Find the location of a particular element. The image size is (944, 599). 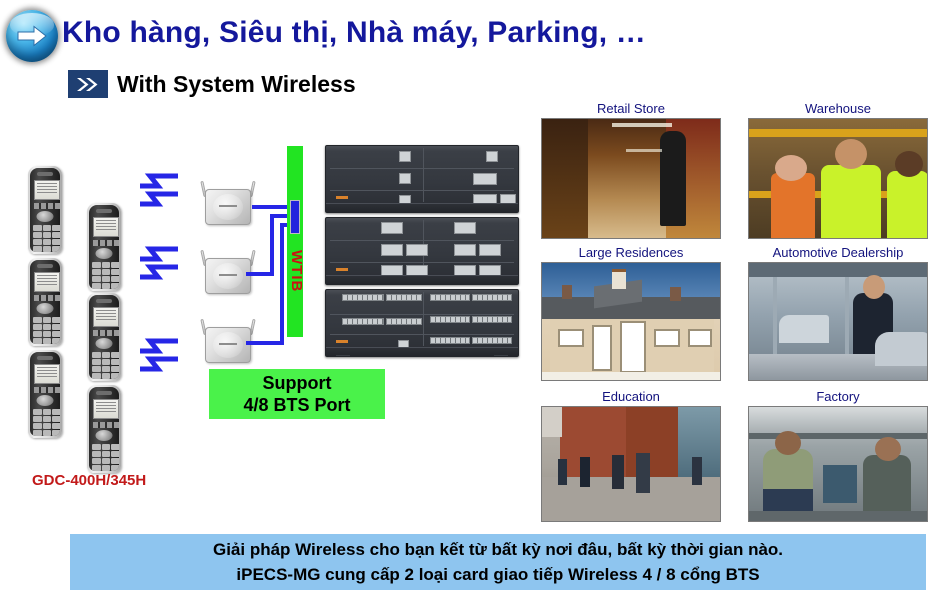

photo-caption-factory: Factory is located at coordinates (838, 396).